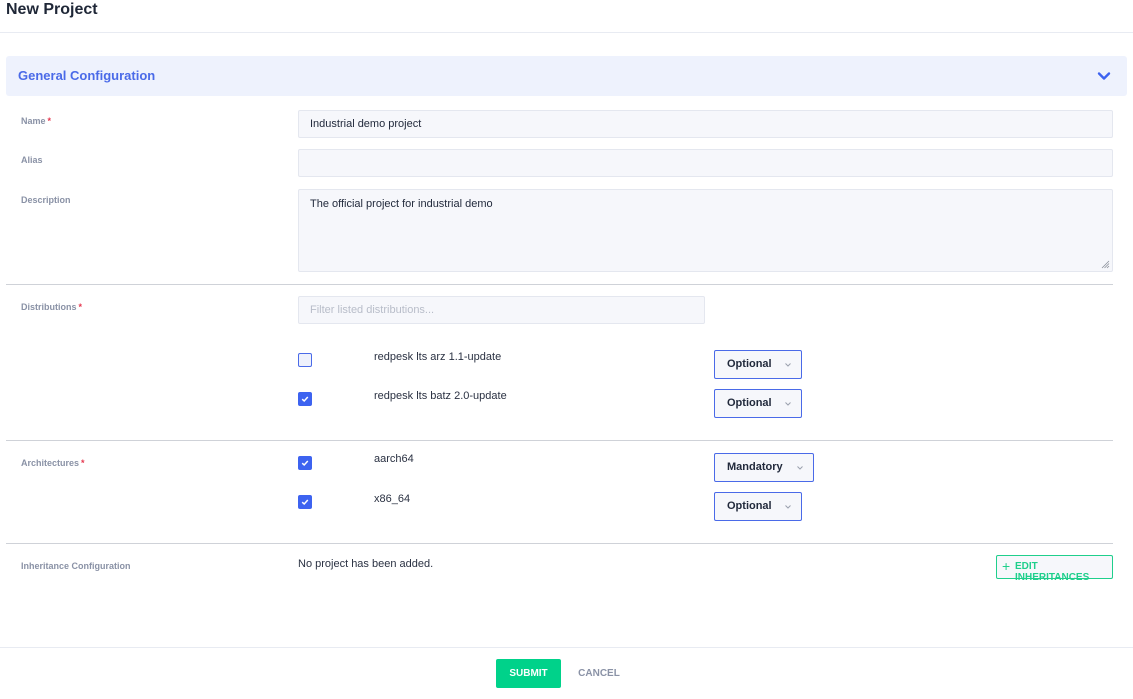 The height and width of the screenshot is (699, 1133). What do you see at coordinates (438, 357) in the screenshot?
I see `distribution-name: redpesk lts arz 1.1-update` at bounding box center [438, 357].